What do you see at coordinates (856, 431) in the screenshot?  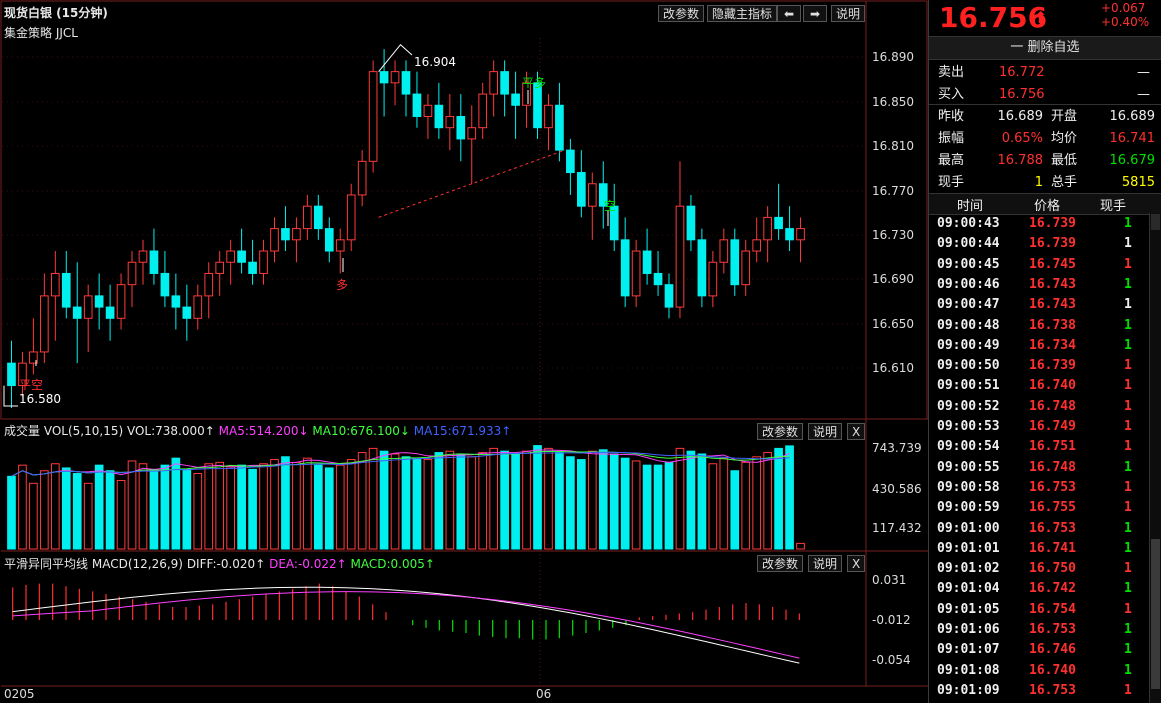 I see `volume-close-icon: X` at bounding box center [856, 431].